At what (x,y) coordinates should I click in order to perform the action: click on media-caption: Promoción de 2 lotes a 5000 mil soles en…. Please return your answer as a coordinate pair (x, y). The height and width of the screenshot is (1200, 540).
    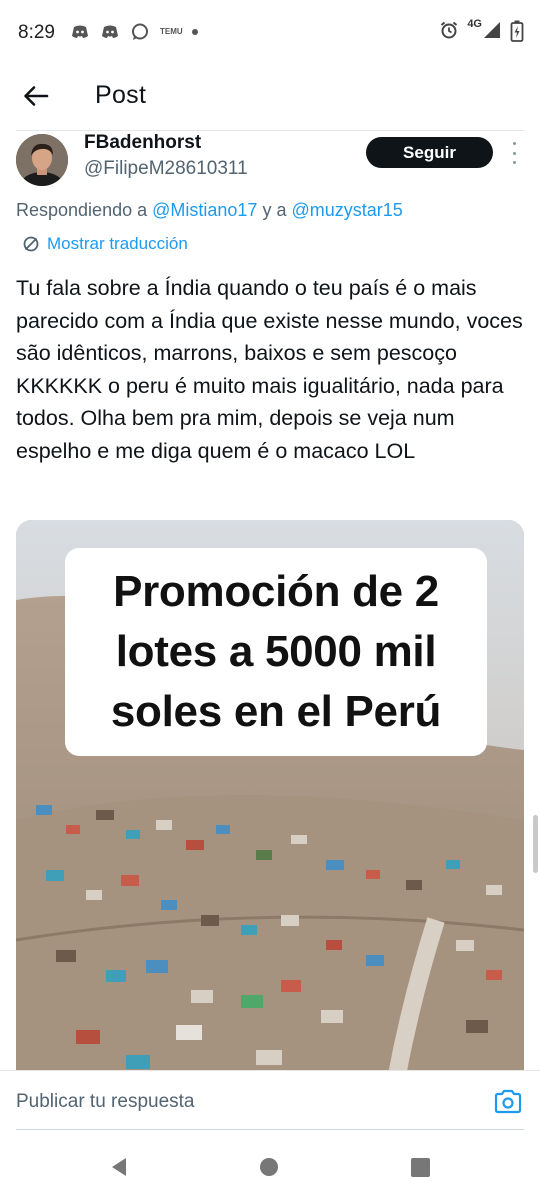
    Looking at the image, I should click on (276, 652).